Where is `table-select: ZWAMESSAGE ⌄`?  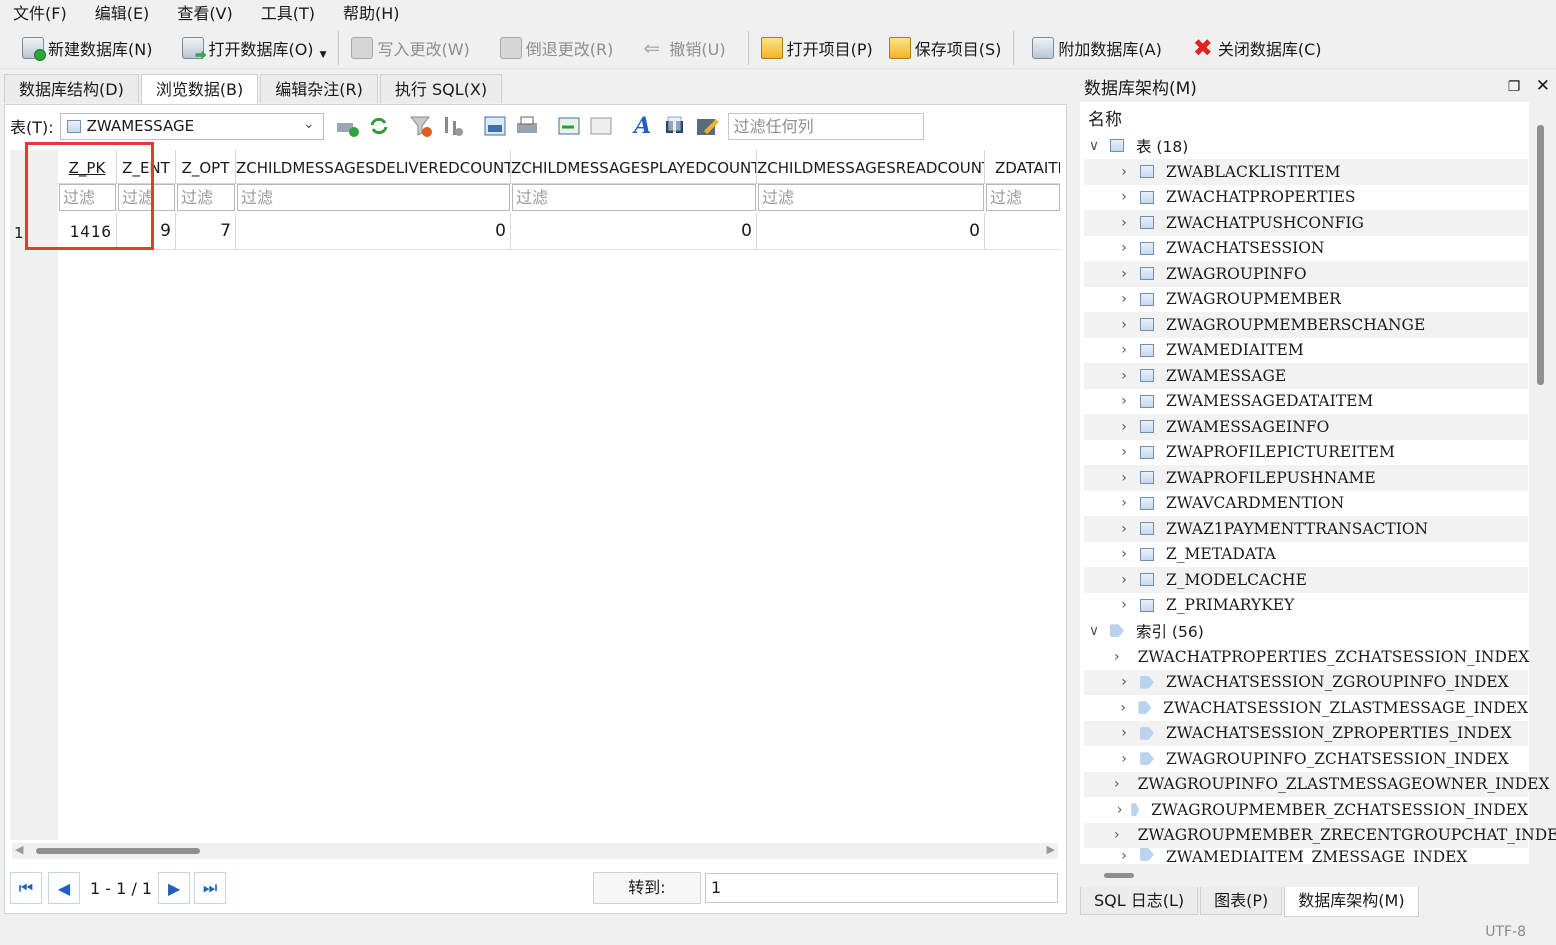 table-select: ZWAMESSAGE ⌄ is located at coordinates (191, 126).